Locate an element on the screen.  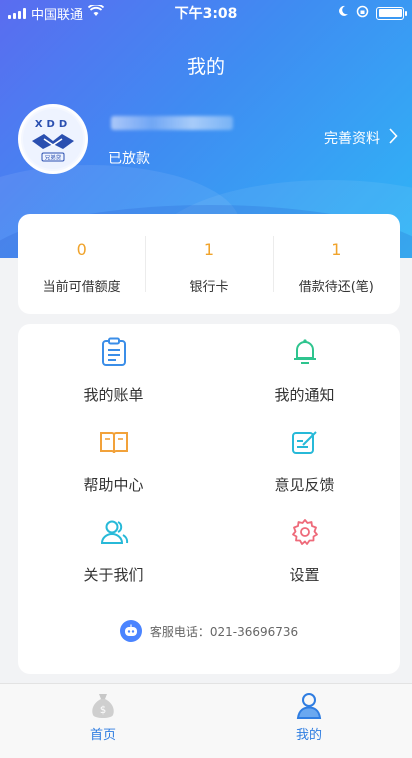
rotation-lock-icon is located at coordinates (362, 13).